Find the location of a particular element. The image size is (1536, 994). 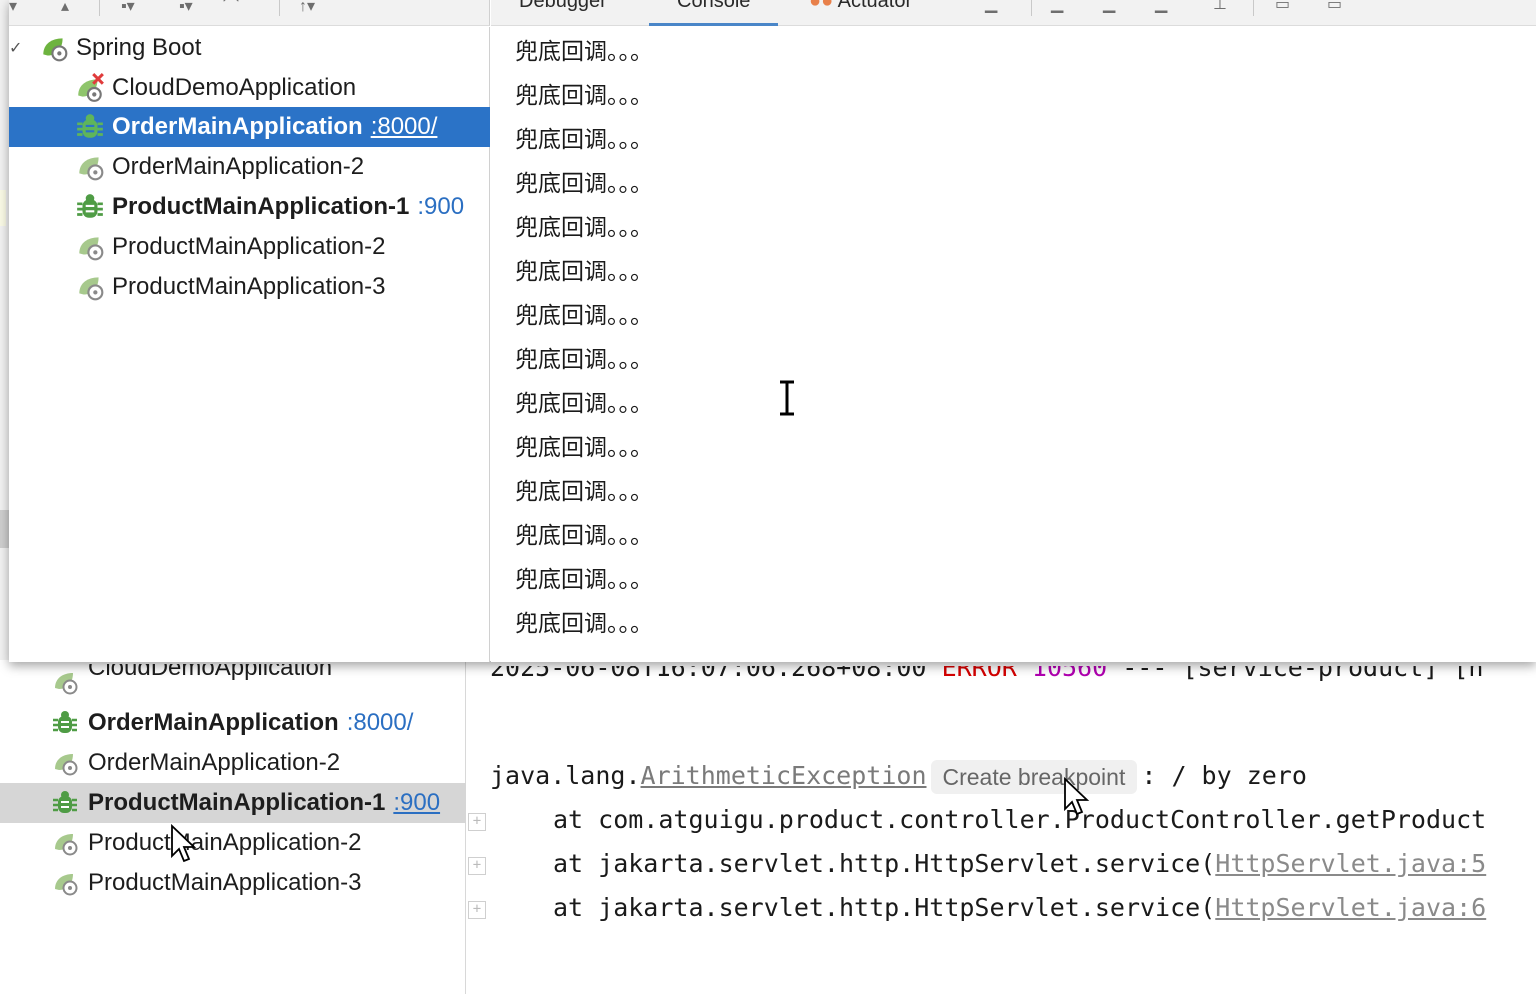

source-file-link: HttpServlet.java:5 is located at coordinates (1350, 863).